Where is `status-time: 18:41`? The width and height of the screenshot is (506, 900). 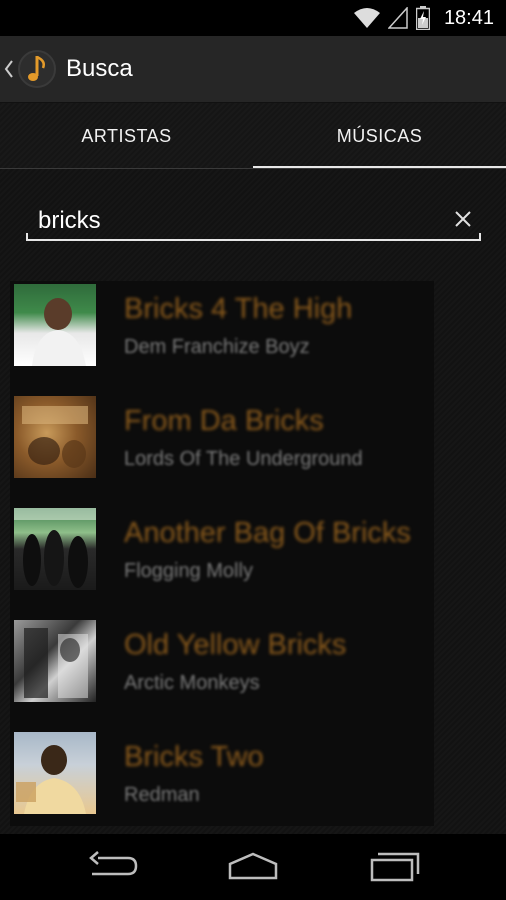
status-time: 18:41 is located at coordinates (468, 17).